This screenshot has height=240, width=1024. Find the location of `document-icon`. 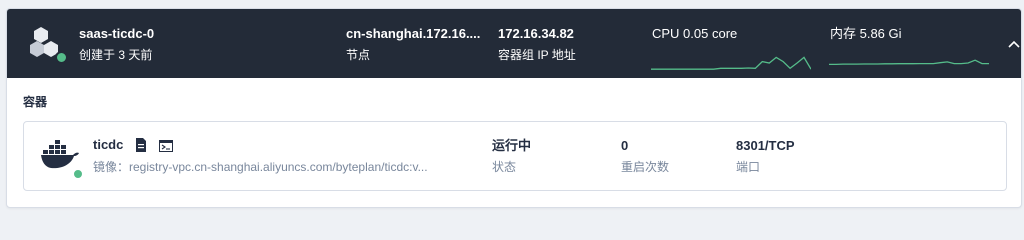

document-icon is located at coordinates (141, 145).